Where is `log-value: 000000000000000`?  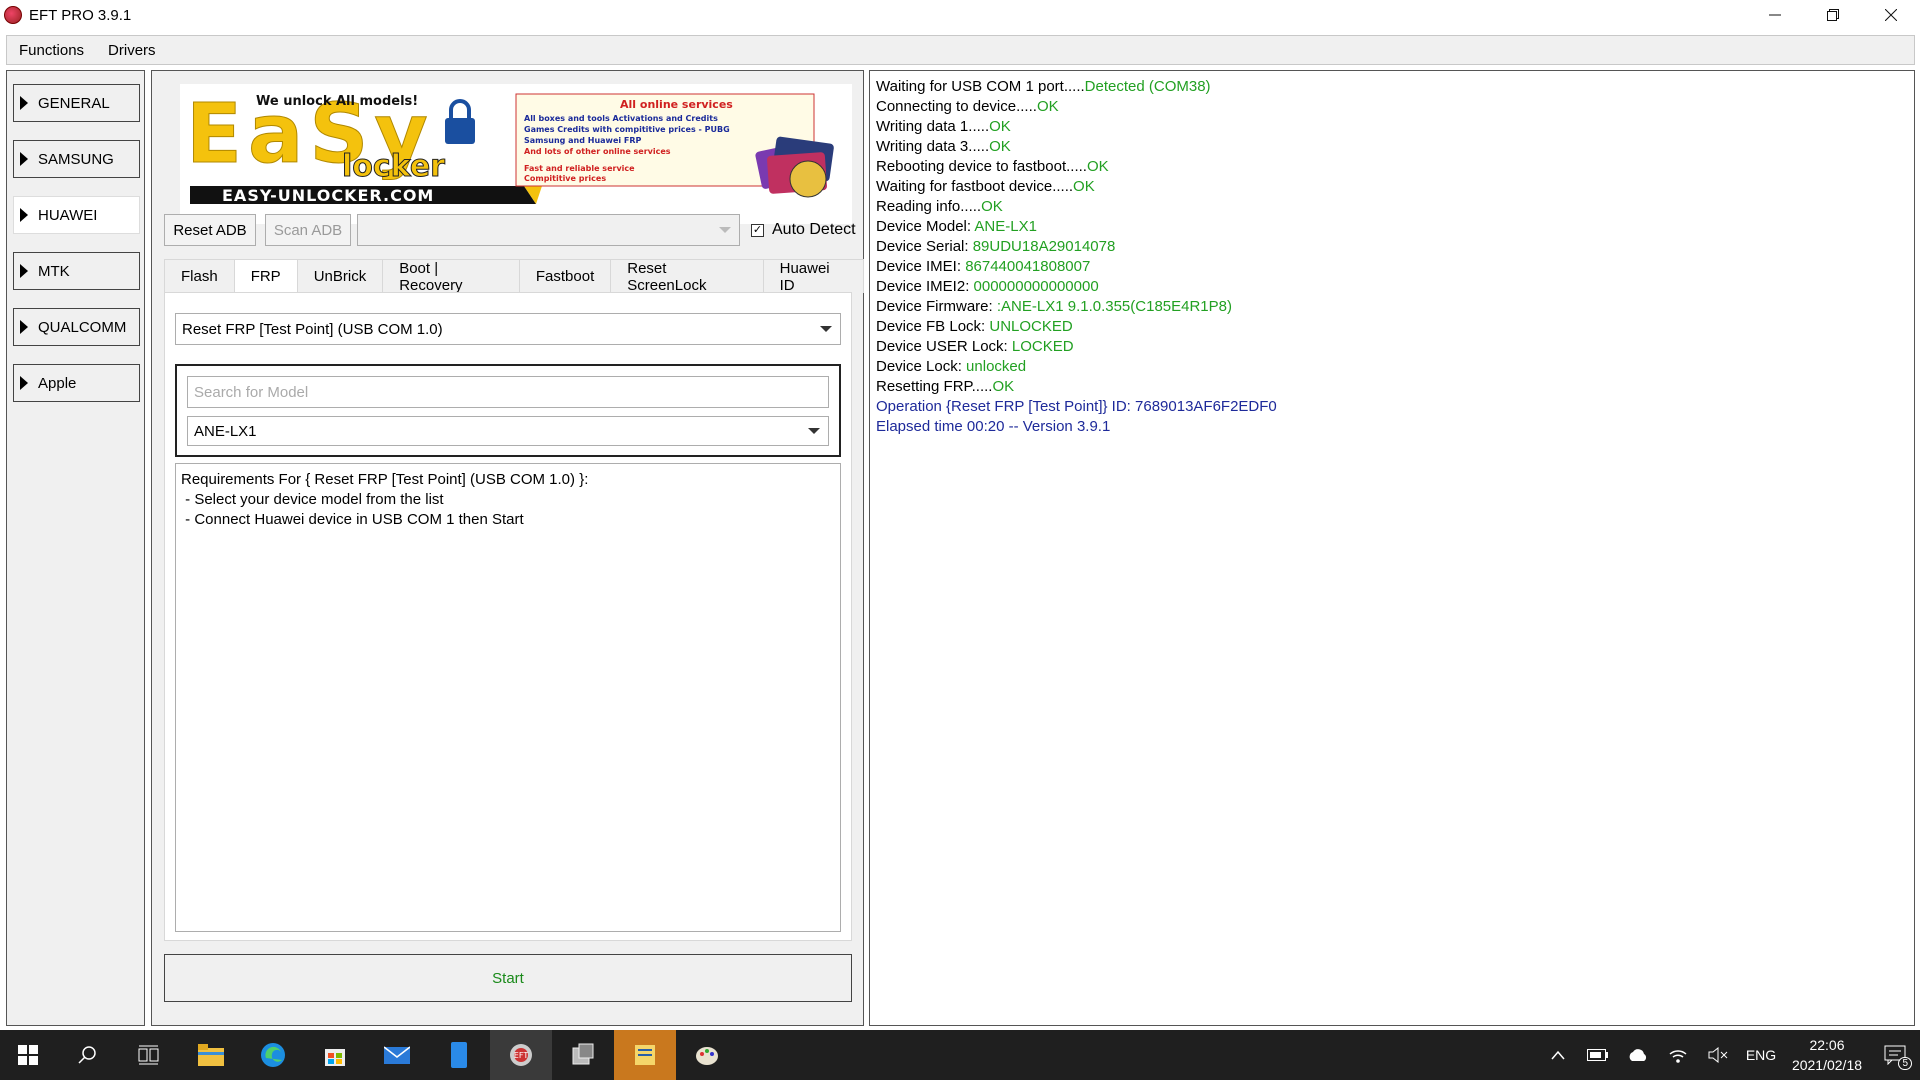 log-value: 000000000000000 is located at coordinates (1036, 286).